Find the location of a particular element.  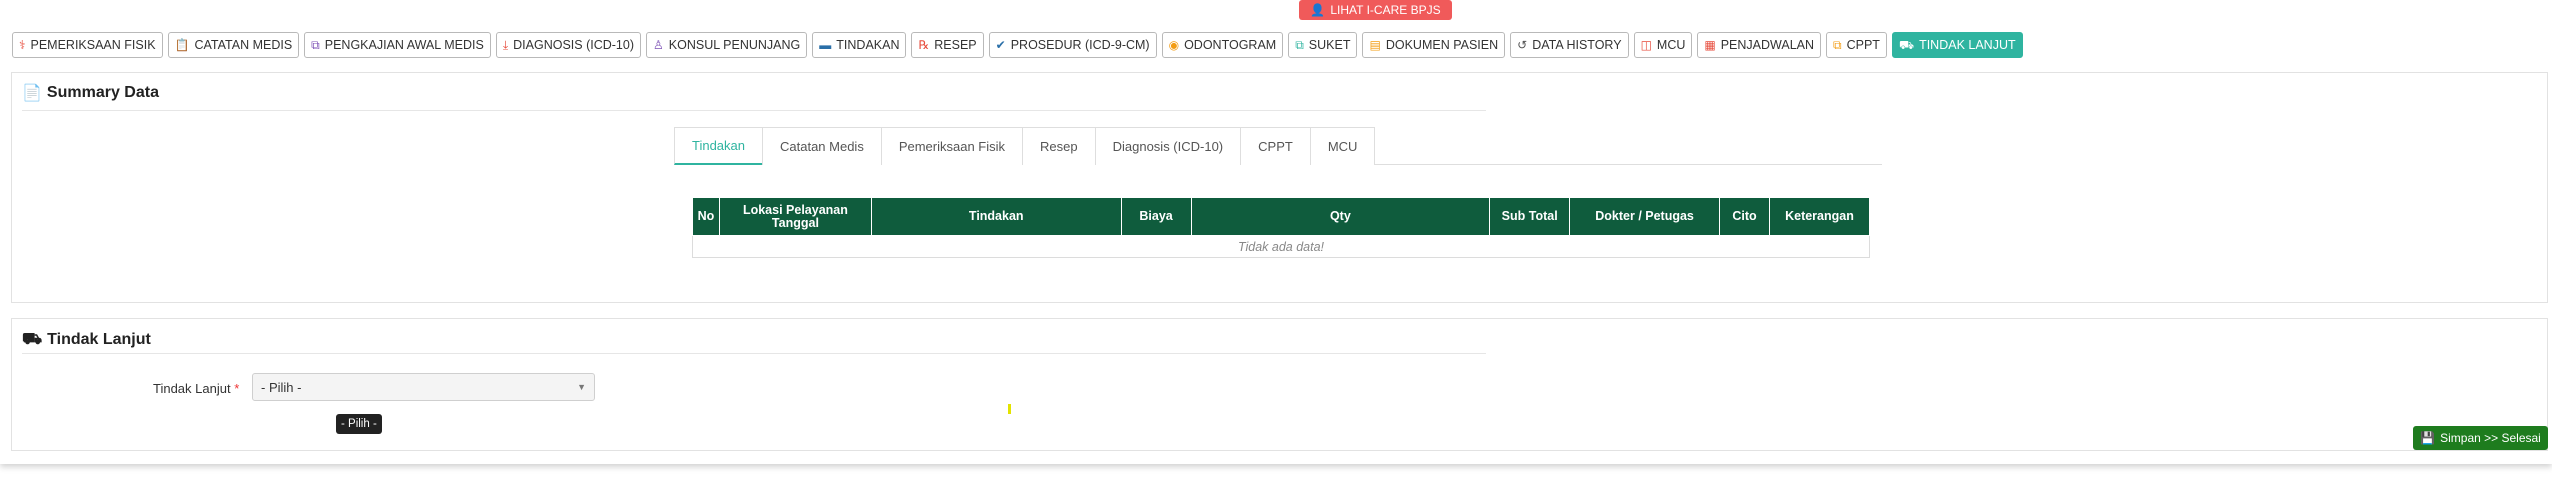

odontogram-button: ◉ ODONTOGRAM is located at coordinates (1222, 45).